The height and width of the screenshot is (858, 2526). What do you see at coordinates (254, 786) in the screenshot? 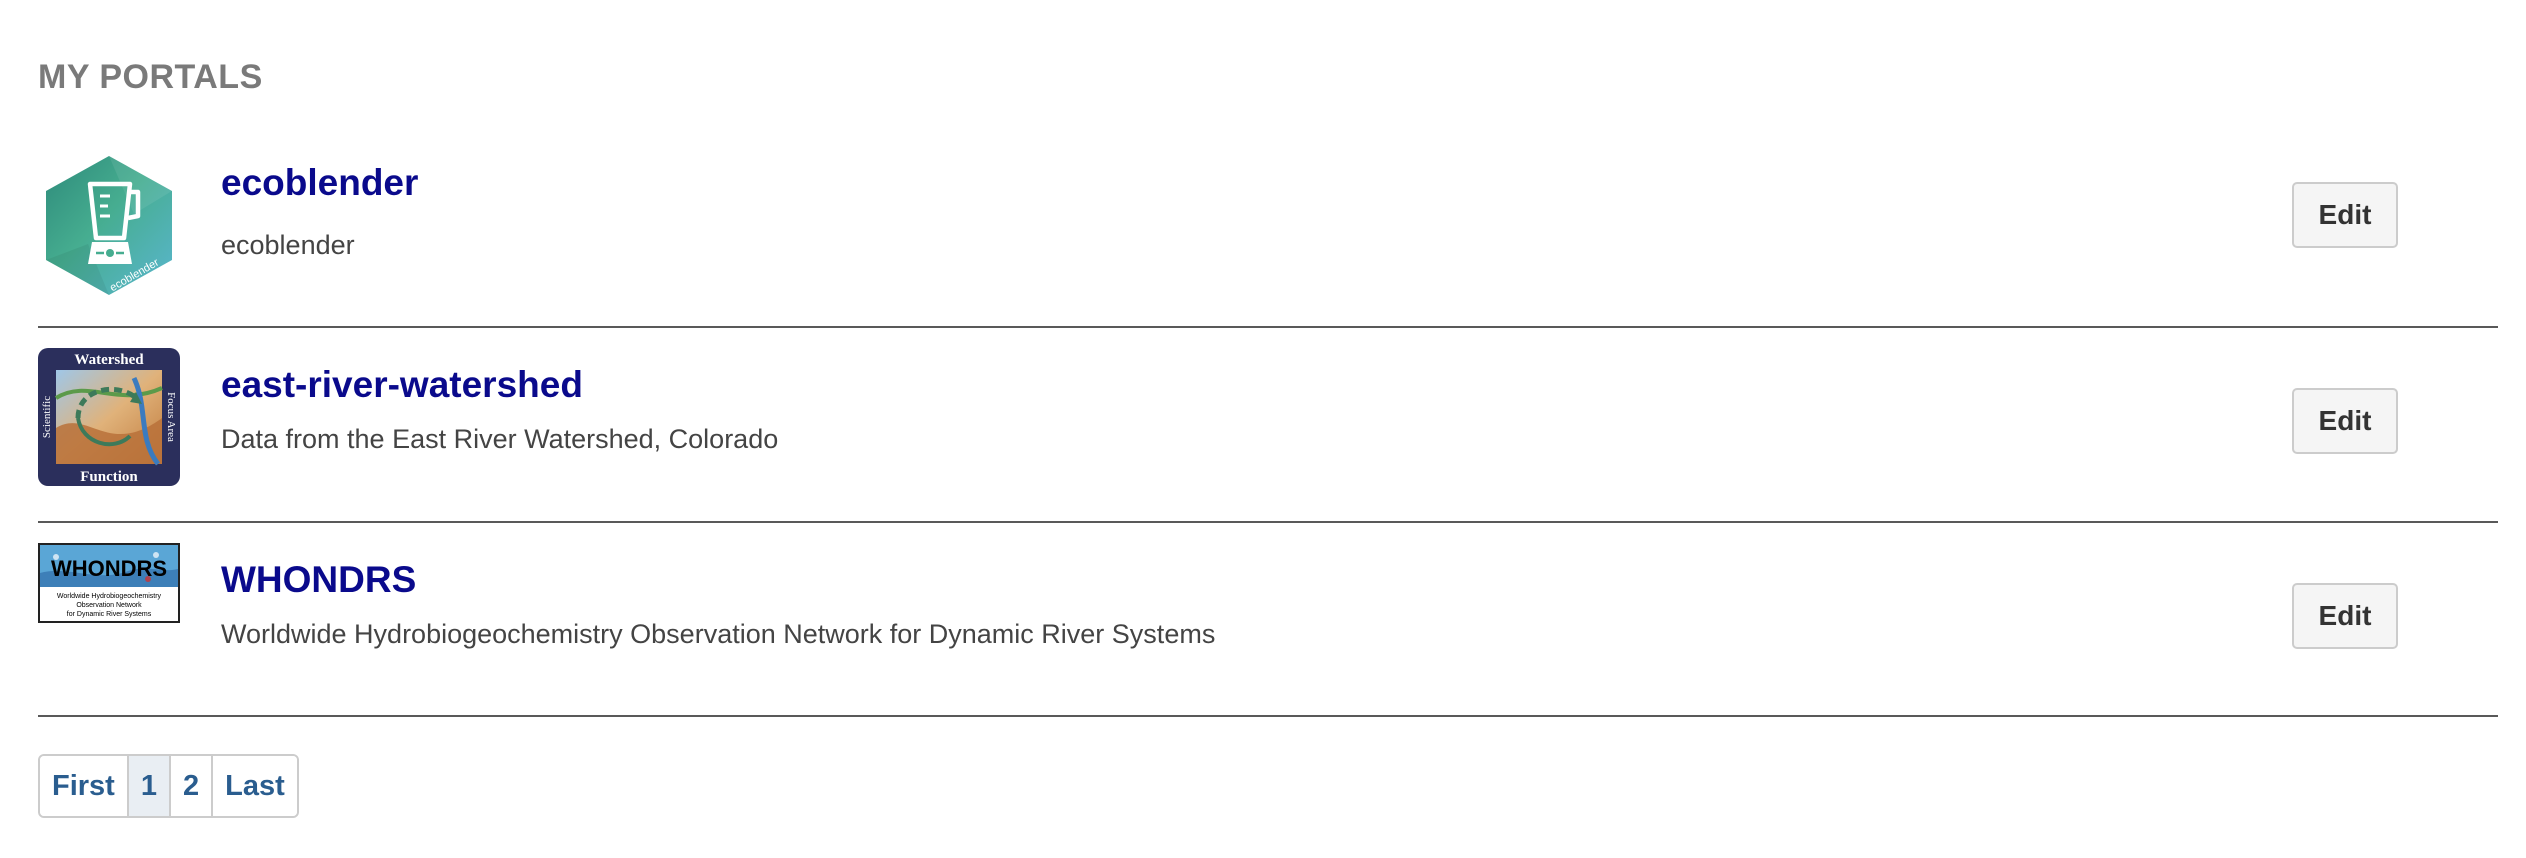
I see `pagination-last: Last` at bounding box center [254, 786].